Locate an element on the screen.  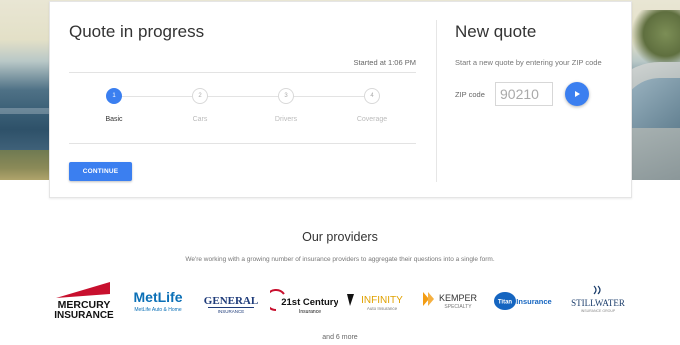
mercury-insurance-logo: MERCURY INSURANCE is located at coordinates (84, 301).